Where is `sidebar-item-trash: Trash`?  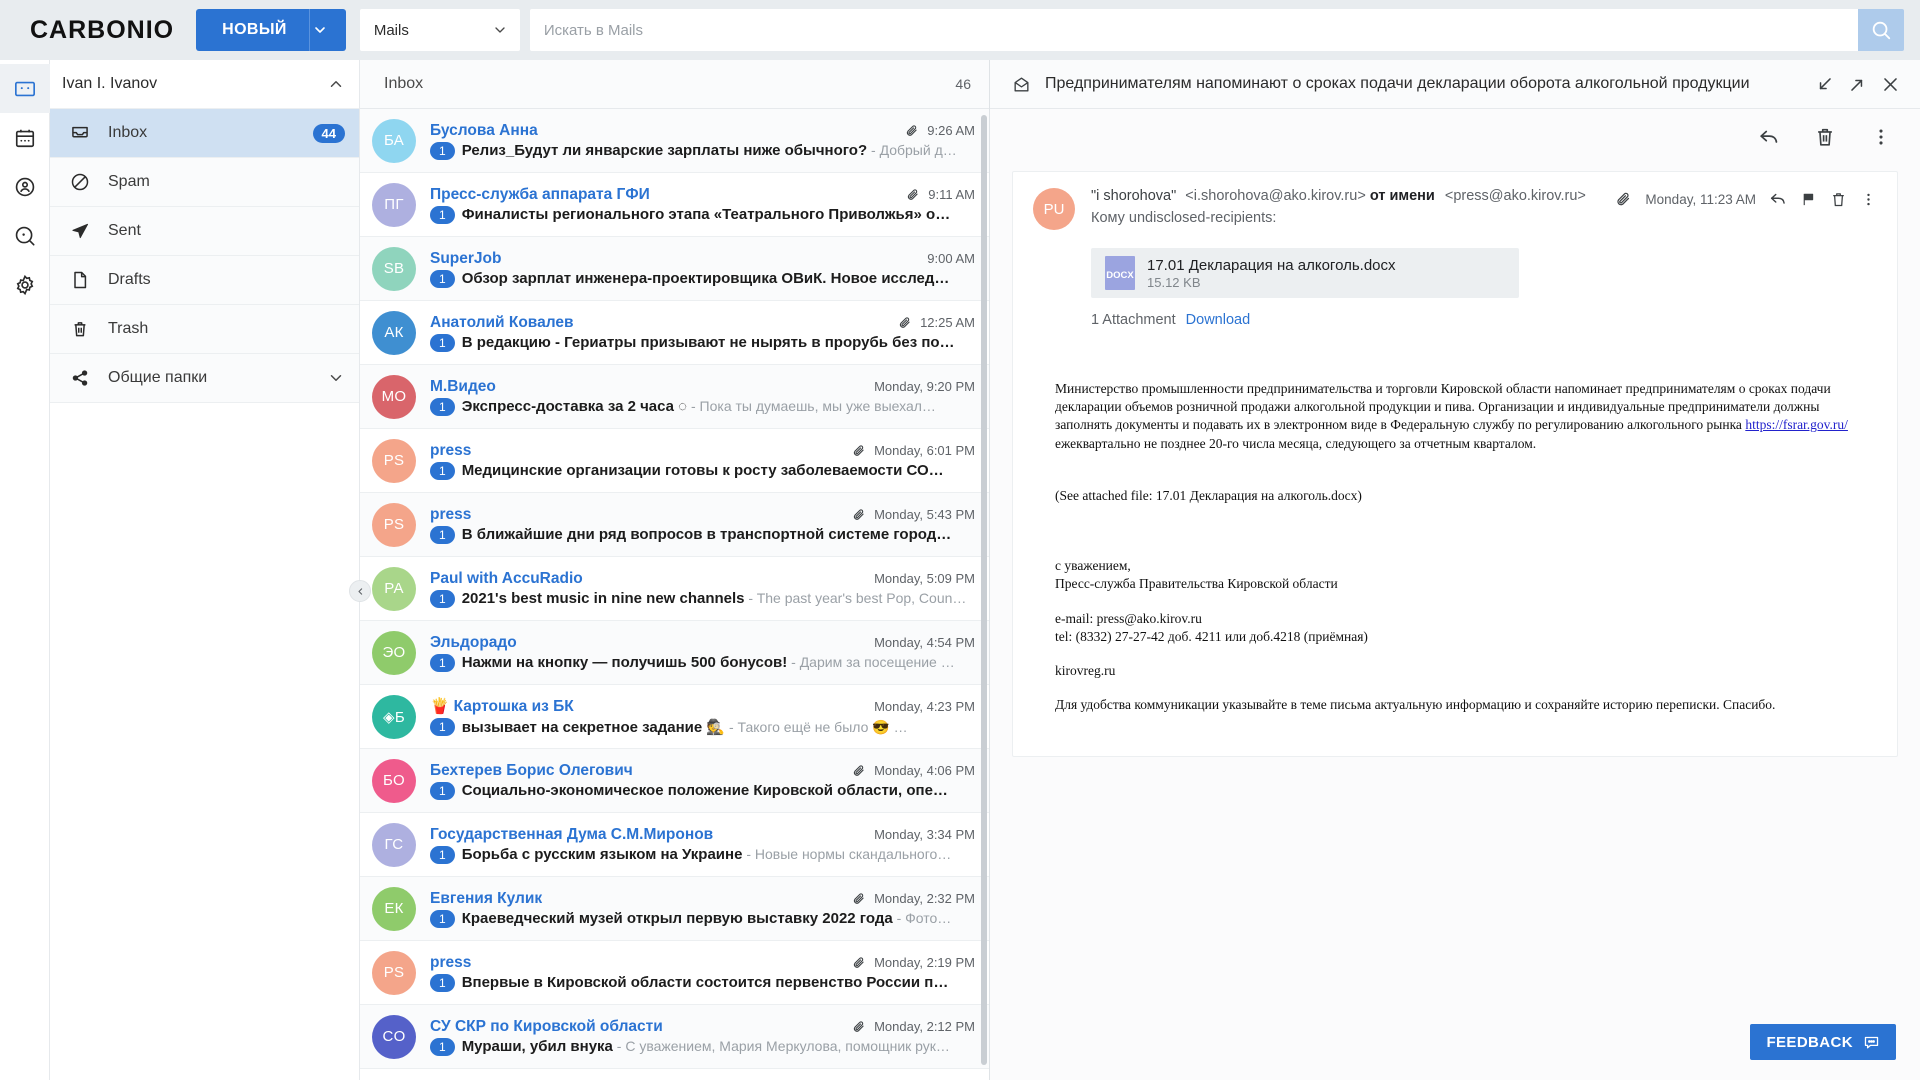 sidebar-item-trash: Trash is located at coordinates (204, 329).